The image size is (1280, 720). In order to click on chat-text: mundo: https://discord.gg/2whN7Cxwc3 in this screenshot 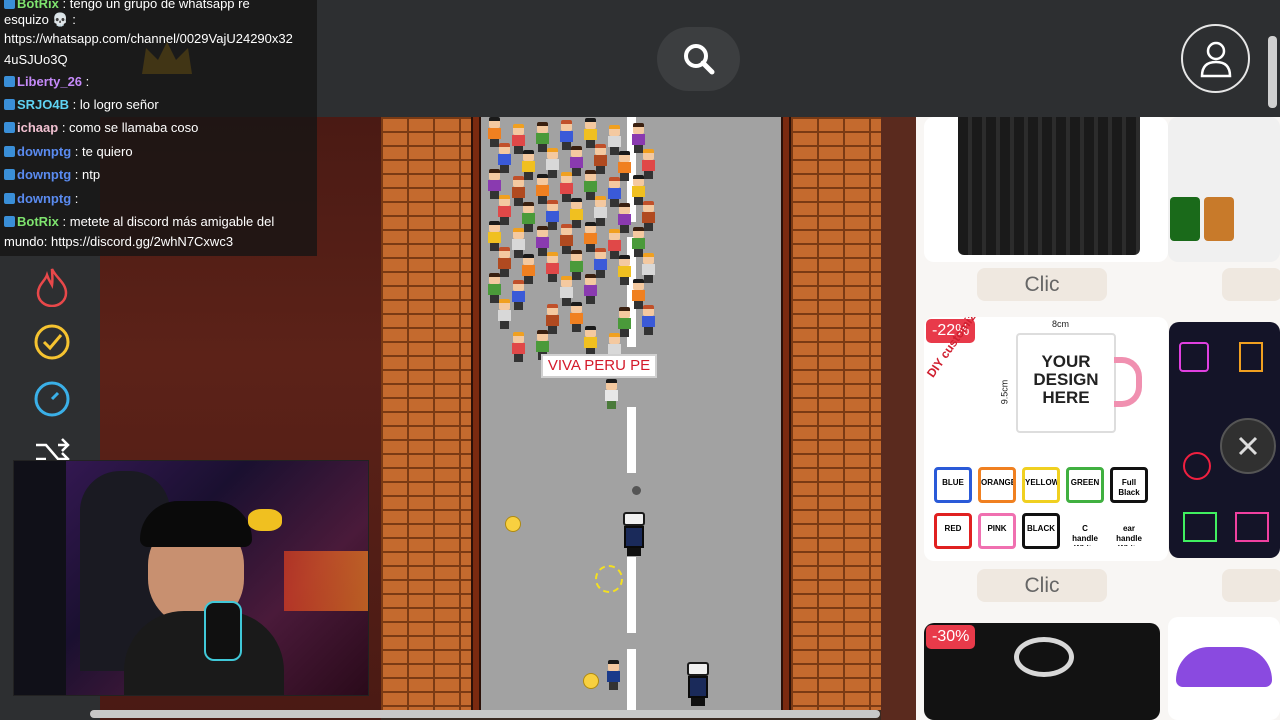, I will do `click(119, 241)`.